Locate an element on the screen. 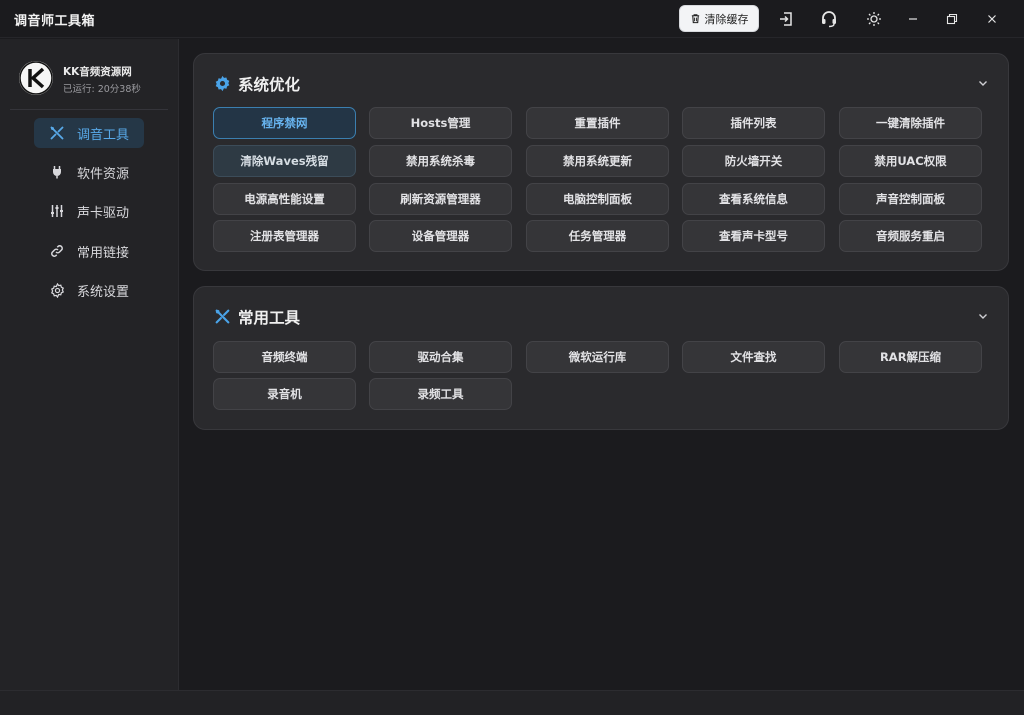  logout-icon is located at coordinates (786, 19).